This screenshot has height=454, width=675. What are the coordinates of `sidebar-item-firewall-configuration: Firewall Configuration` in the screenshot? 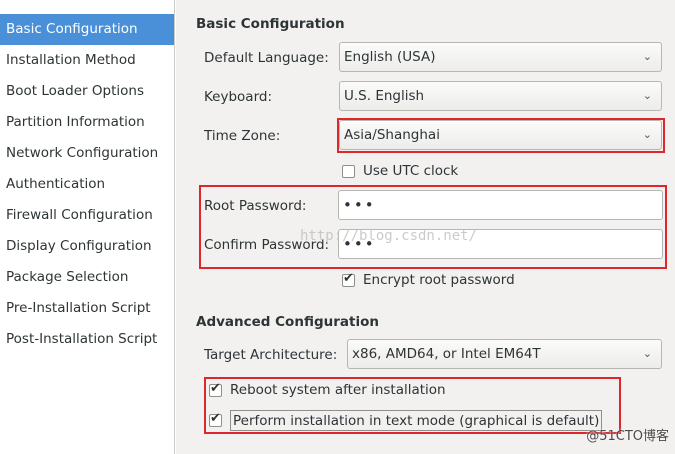 It's located at (87, 215).